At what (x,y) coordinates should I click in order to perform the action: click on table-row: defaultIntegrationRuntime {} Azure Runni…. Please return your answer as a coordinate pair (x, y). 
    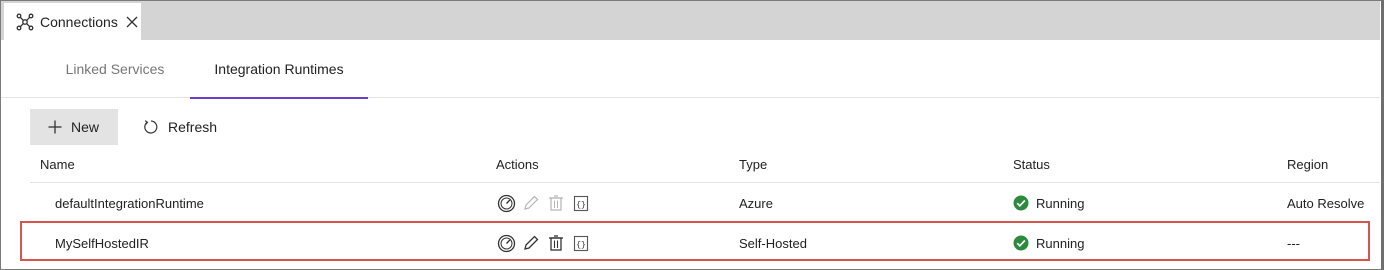
    Looking at the image, I should click on (705, 203).